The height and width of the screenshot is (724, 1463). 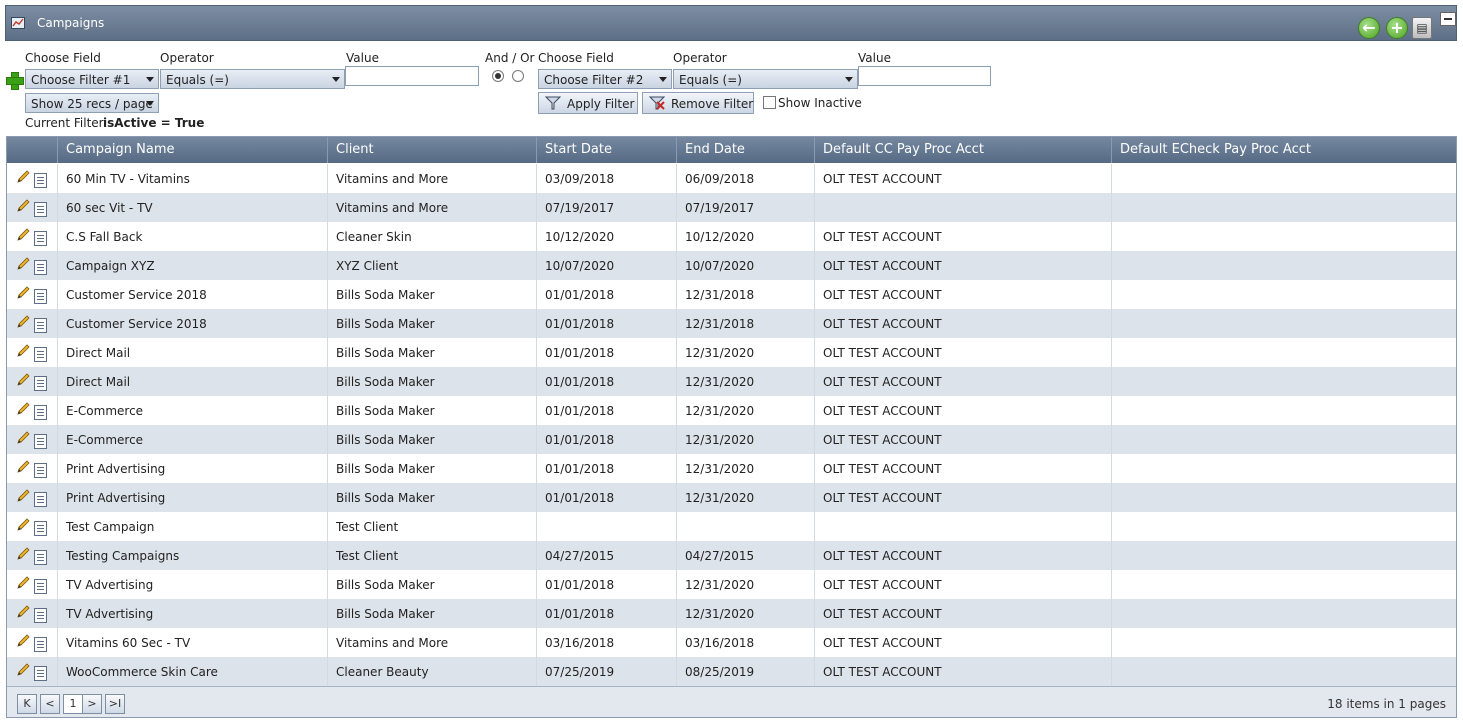 What do you see at coordinates (607, 150) in the screenshot?
I see `header-start-date: Start Date` at bounding box center [607, 150].